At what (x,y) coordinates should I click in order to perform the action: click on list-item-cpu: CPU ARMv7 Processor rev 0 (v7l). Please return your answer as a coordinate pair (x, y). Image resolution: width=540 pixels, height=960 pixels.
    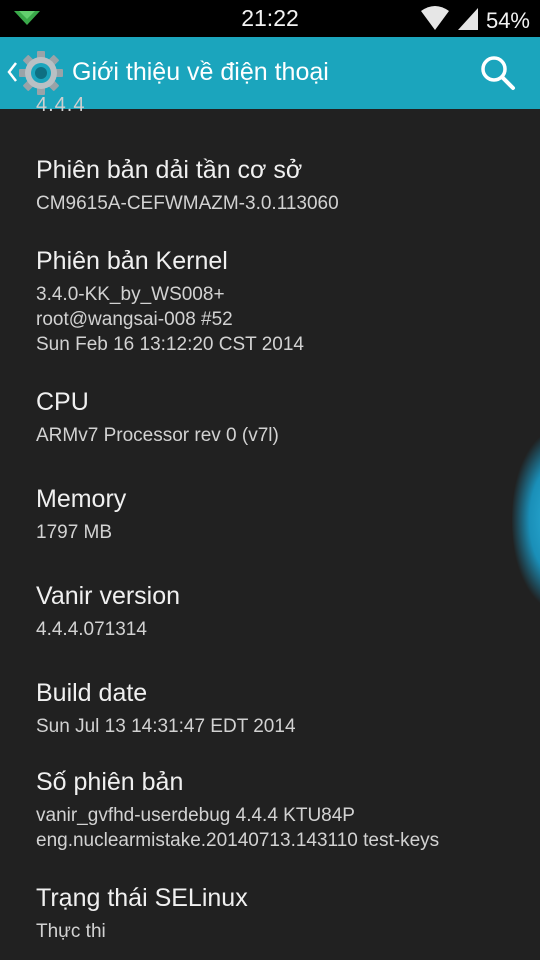
    Looking at the image, I should click on (278, 417).